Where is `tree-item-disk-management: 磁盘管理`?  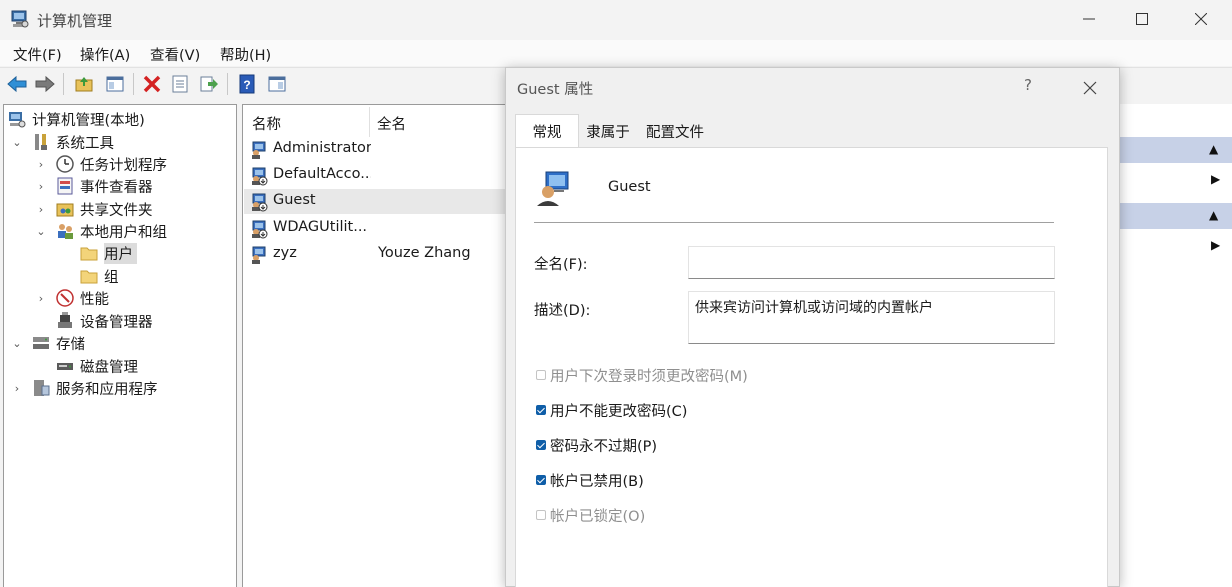
tree-item-disk-management: 磁盘管理 is located at coordinates (96, 366).